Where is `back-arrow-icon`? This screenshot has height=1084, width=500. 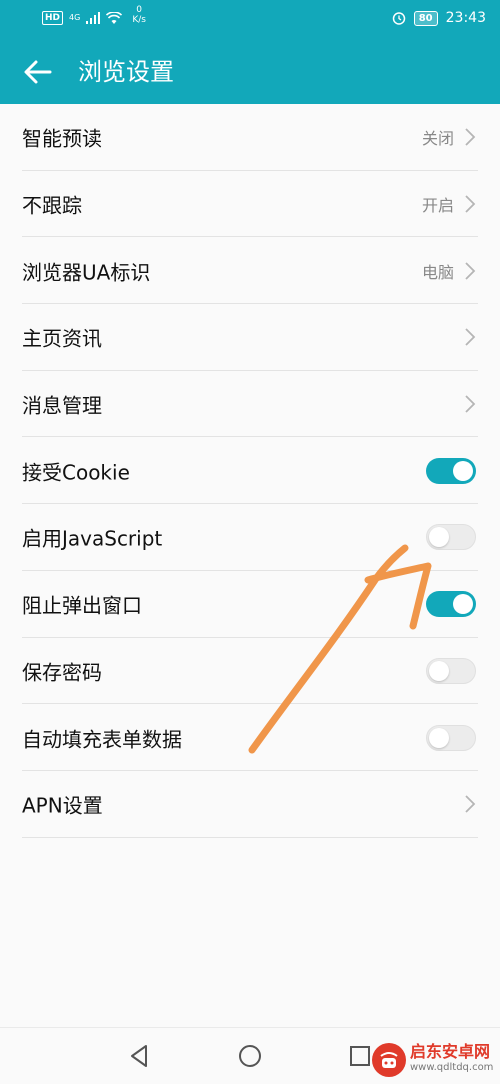 back-arrow-icon is located at coordinates (38, 72).